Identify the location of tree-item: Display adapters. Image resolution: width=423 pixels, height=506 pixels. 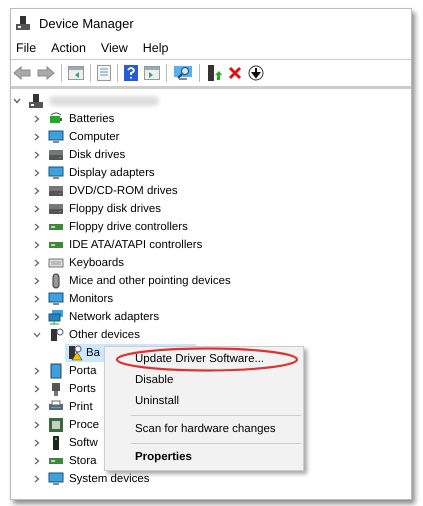
(112, 173).